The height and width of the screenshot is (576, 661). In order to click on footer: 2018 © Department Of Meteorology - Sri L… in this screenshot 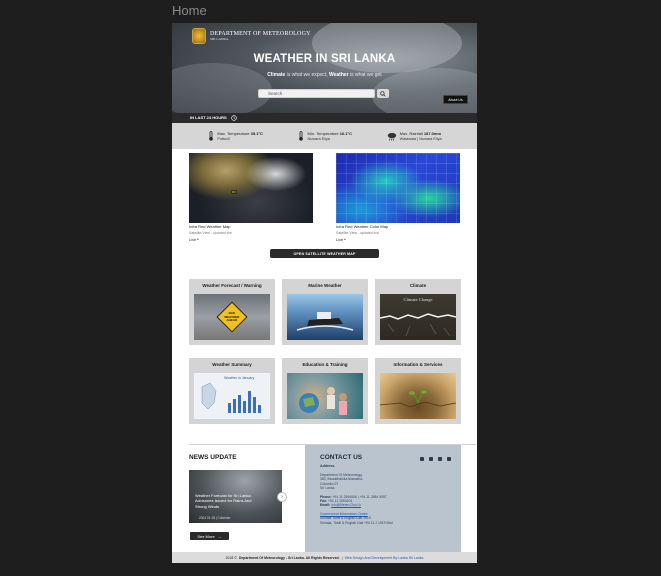, I will do `click(324, 557)`.